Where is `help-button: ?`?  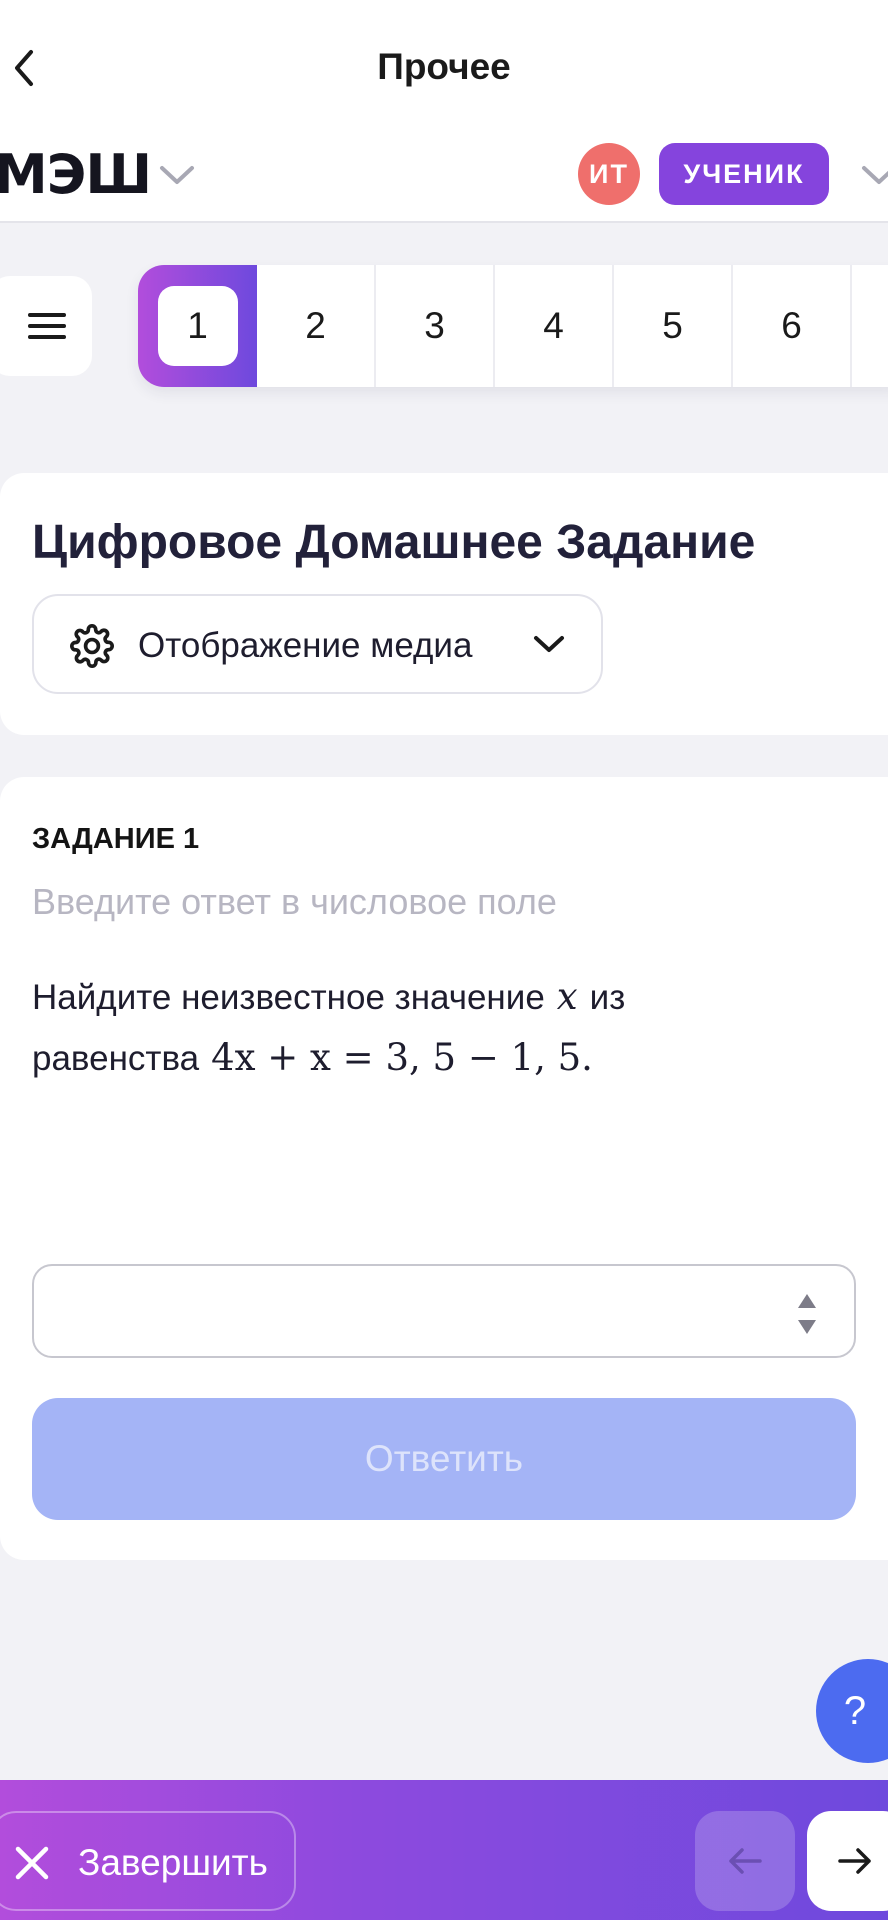 help-button: ? is located at coordinates (852, 1711).